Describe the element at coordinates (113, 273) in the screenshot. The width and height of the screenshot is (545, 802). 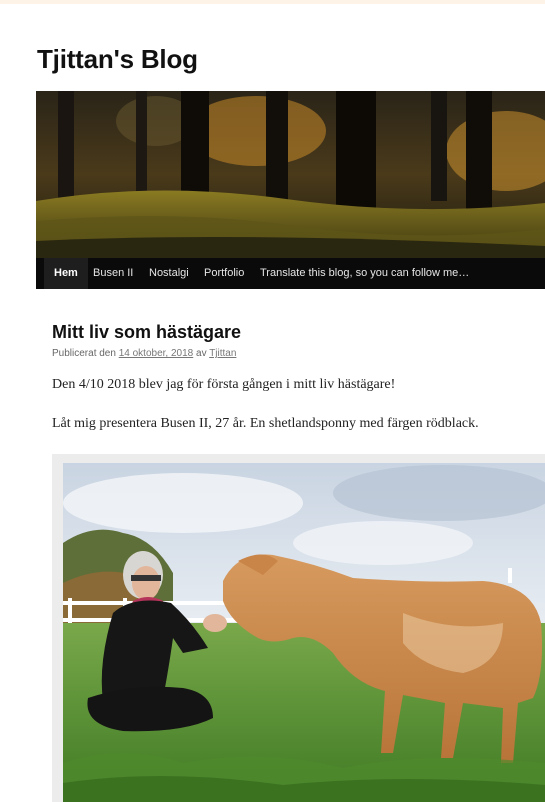
I see `nav-item-busen-ii: Busen II` at that location.